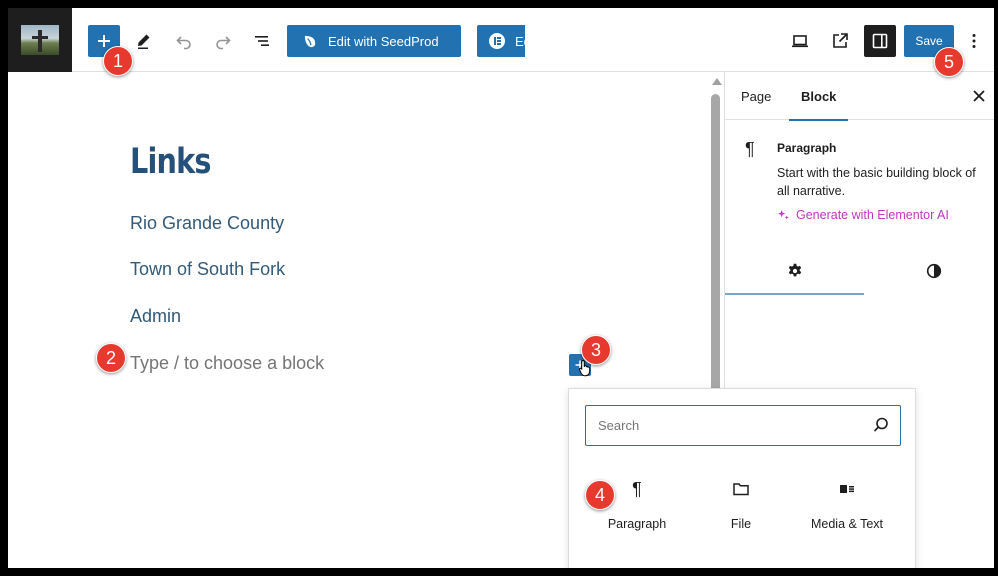 Image resolution: width=998 pixels, height=576 pixels. I want to click on link-rio-grande-county: Rio Grande County, so click(207, 223).